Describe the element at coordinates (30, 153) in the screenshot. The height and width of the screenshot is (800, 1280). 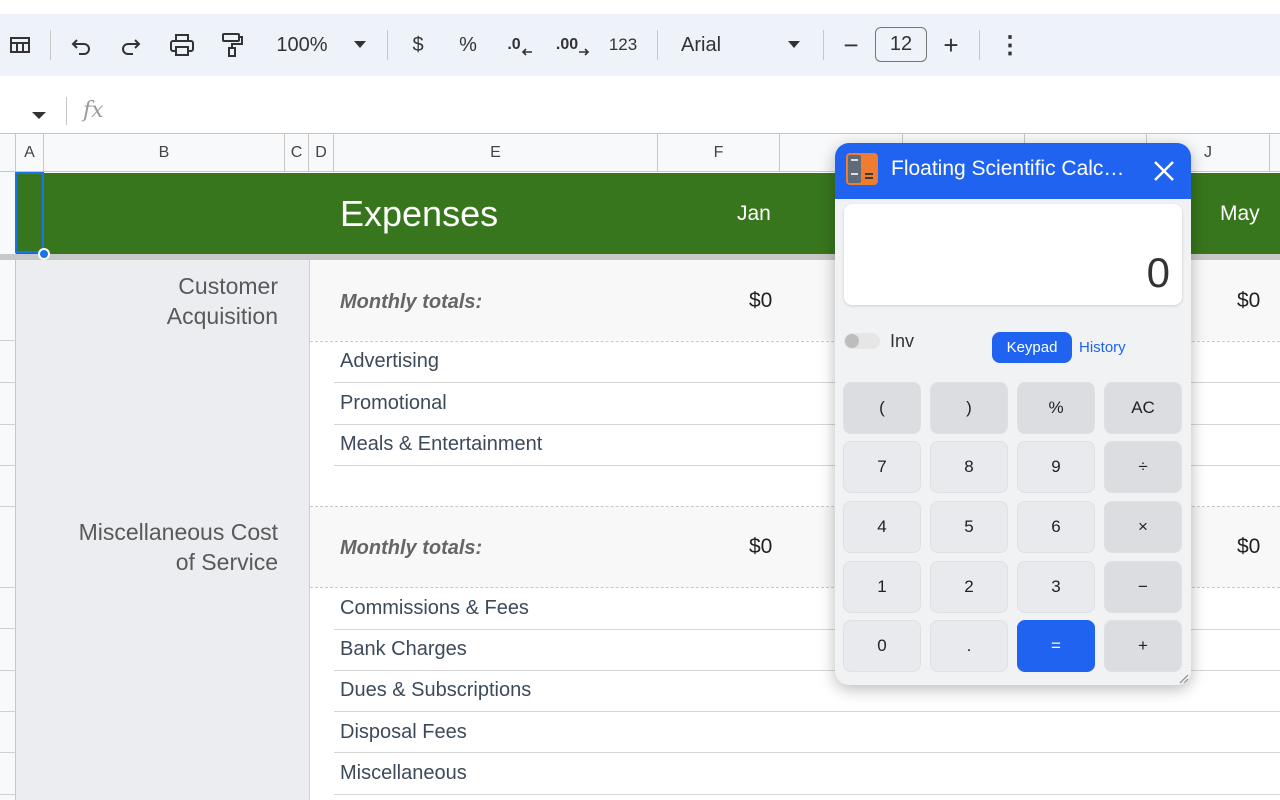
I see `column-header-a: A` at that location.